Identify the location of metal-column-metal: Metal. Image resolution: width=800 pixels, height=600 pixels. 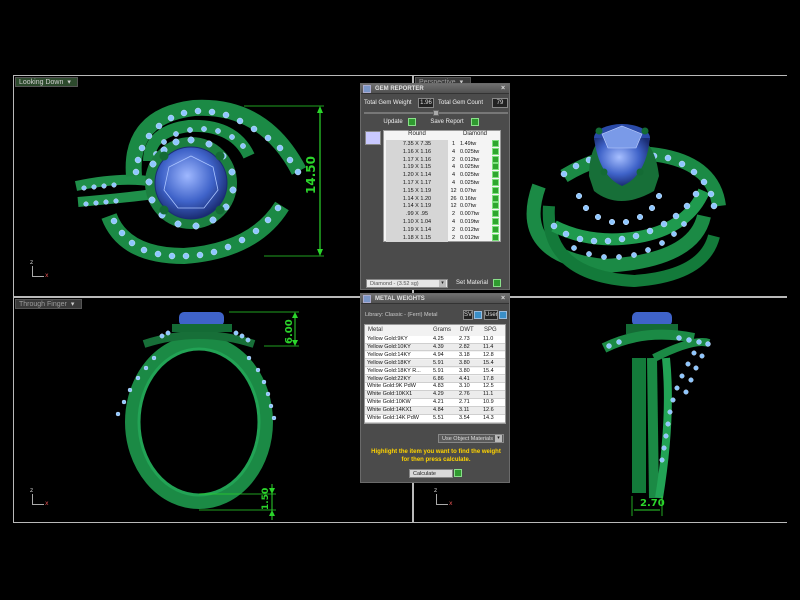
(375, 330).